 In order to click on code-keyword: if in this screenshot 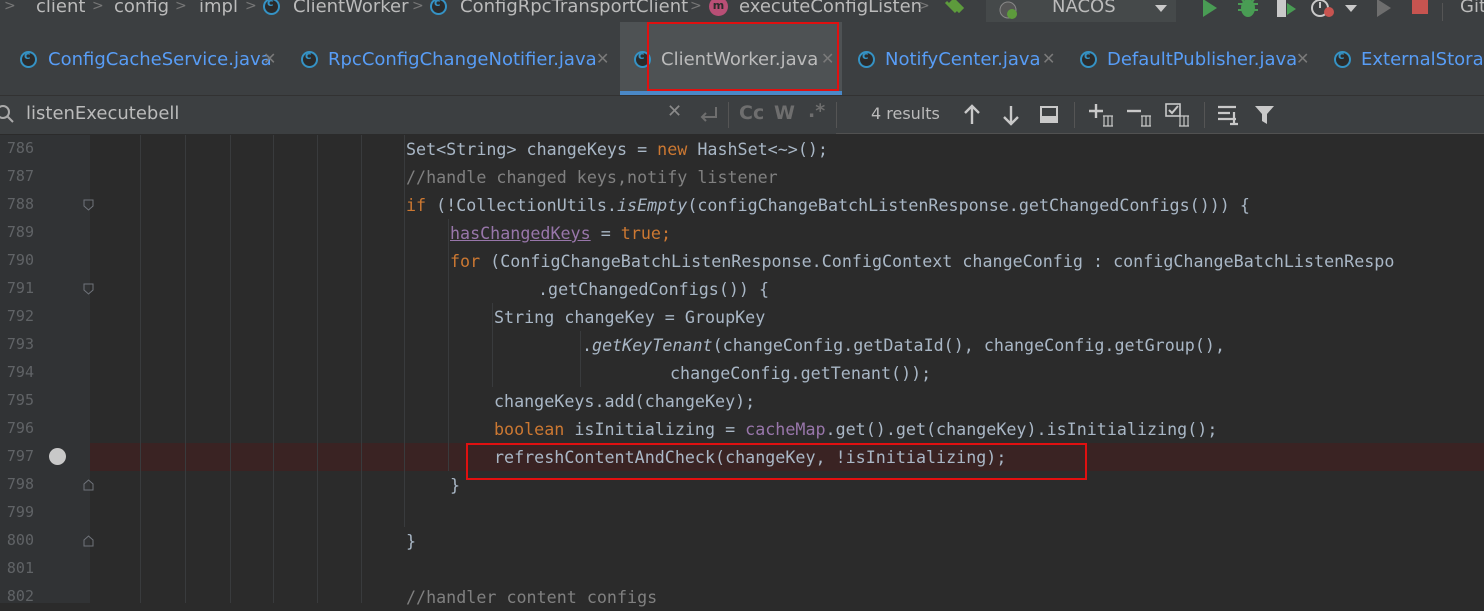, I will do `click(416, 205)`.